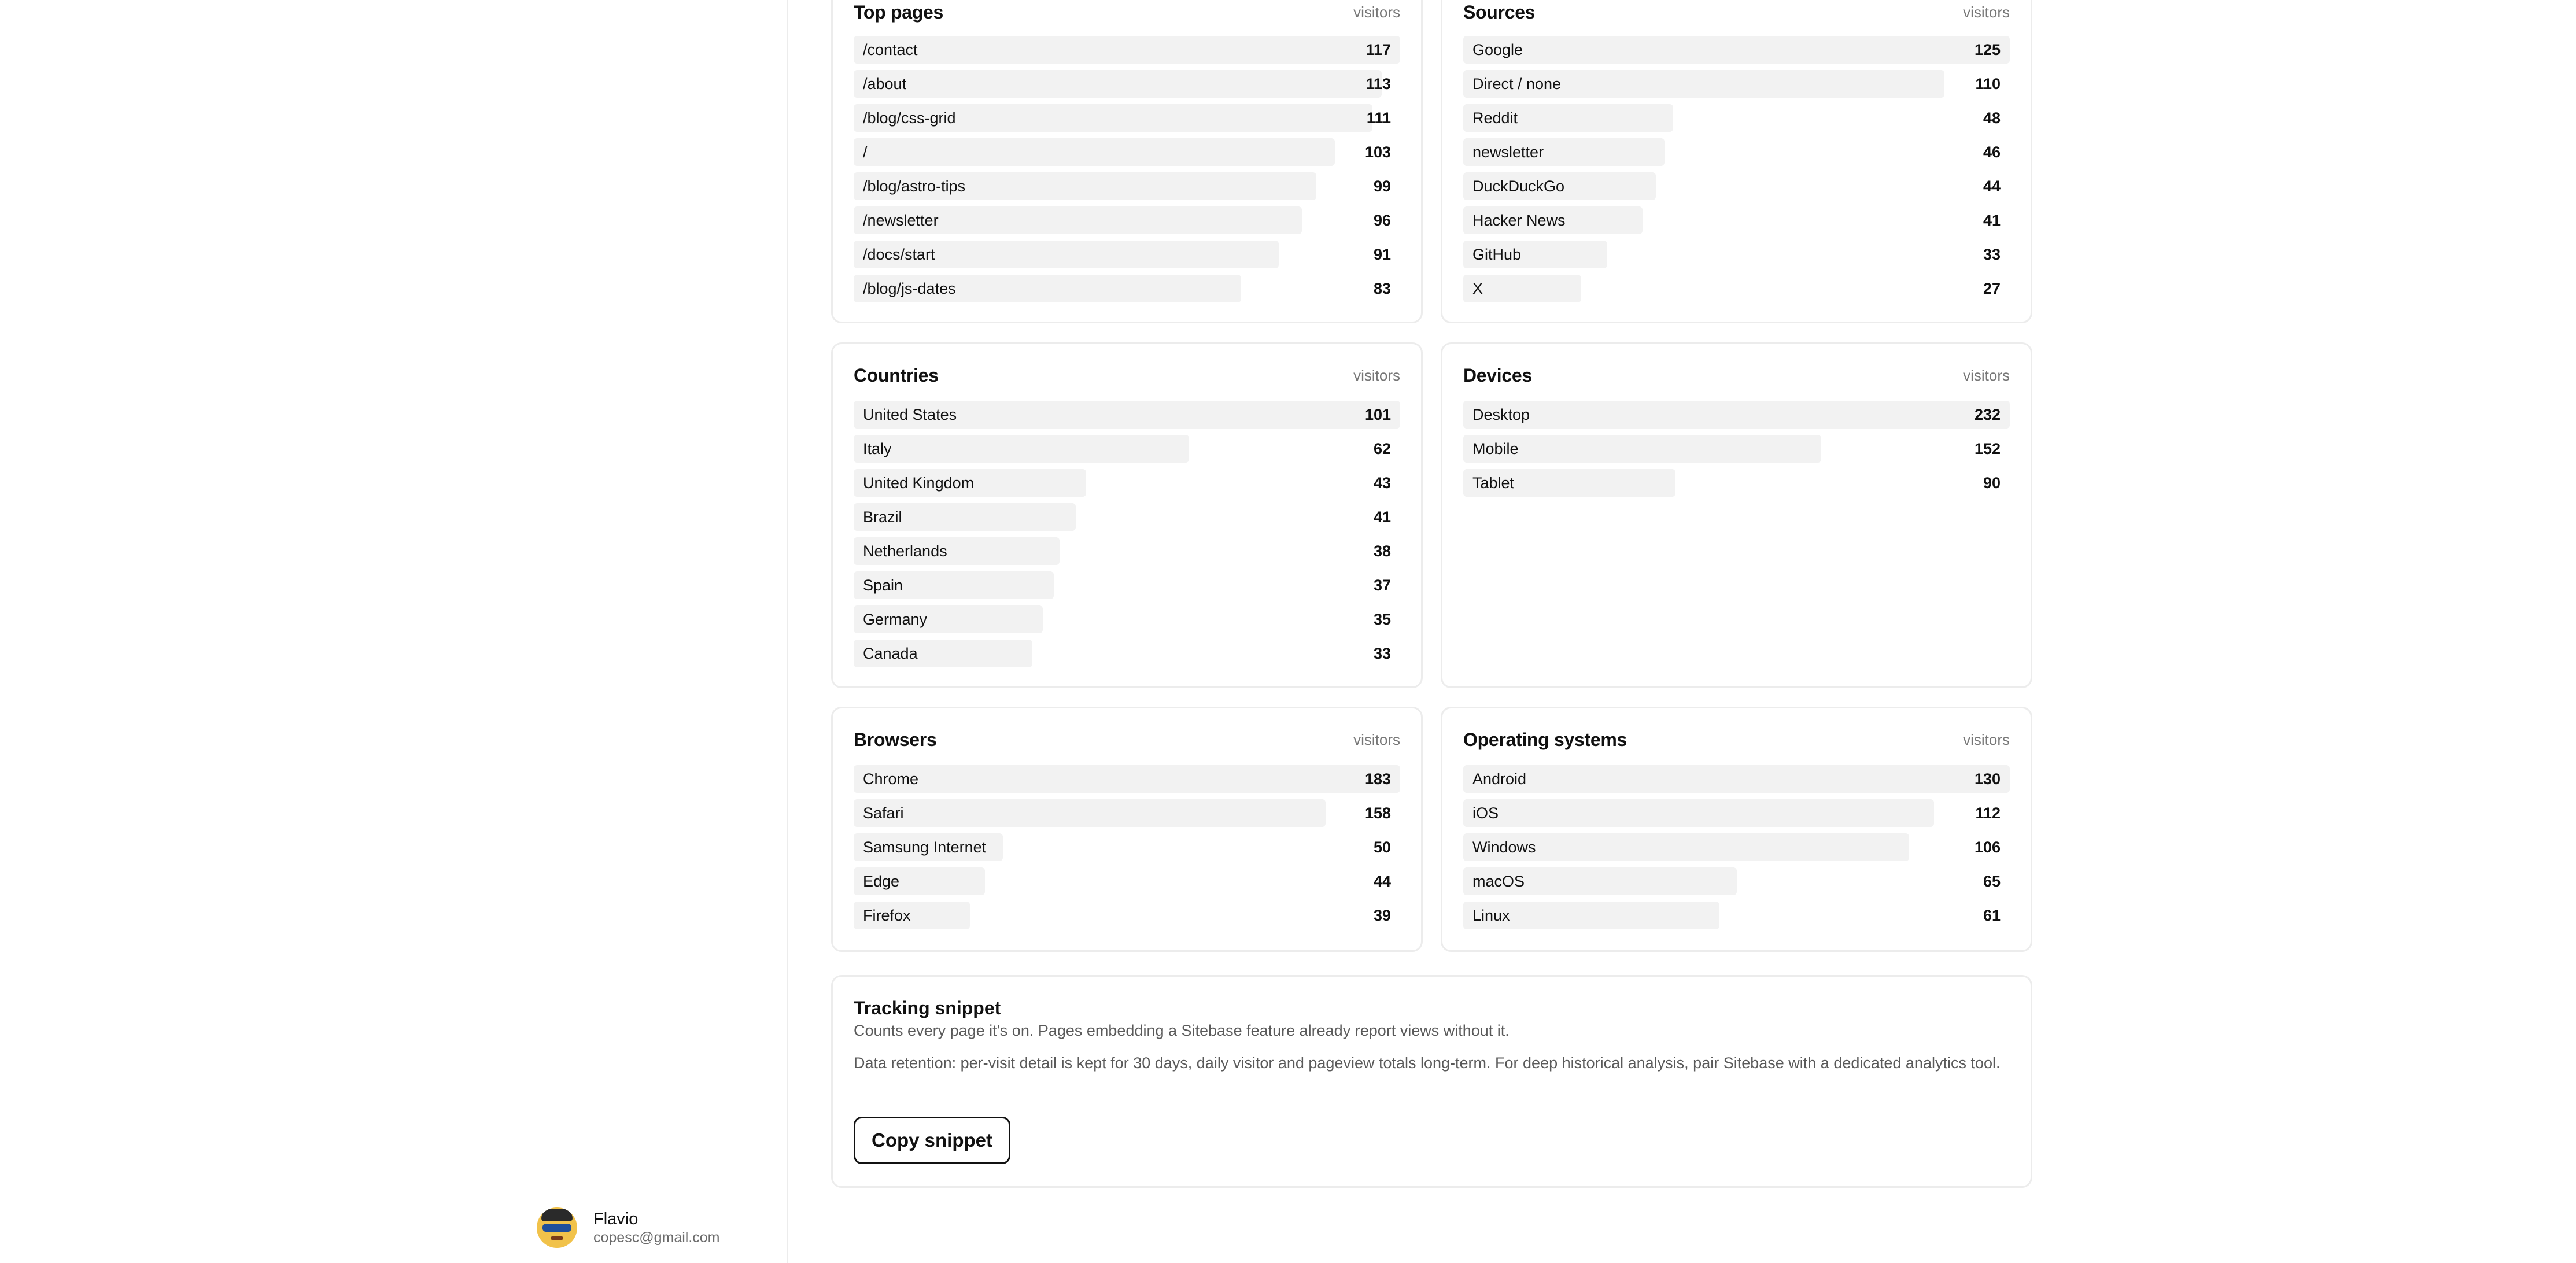 Image resolution: width=2576 pixels, height=1263 pixels. I want to click on list-item: newsletter 46, so click(1736, 152).